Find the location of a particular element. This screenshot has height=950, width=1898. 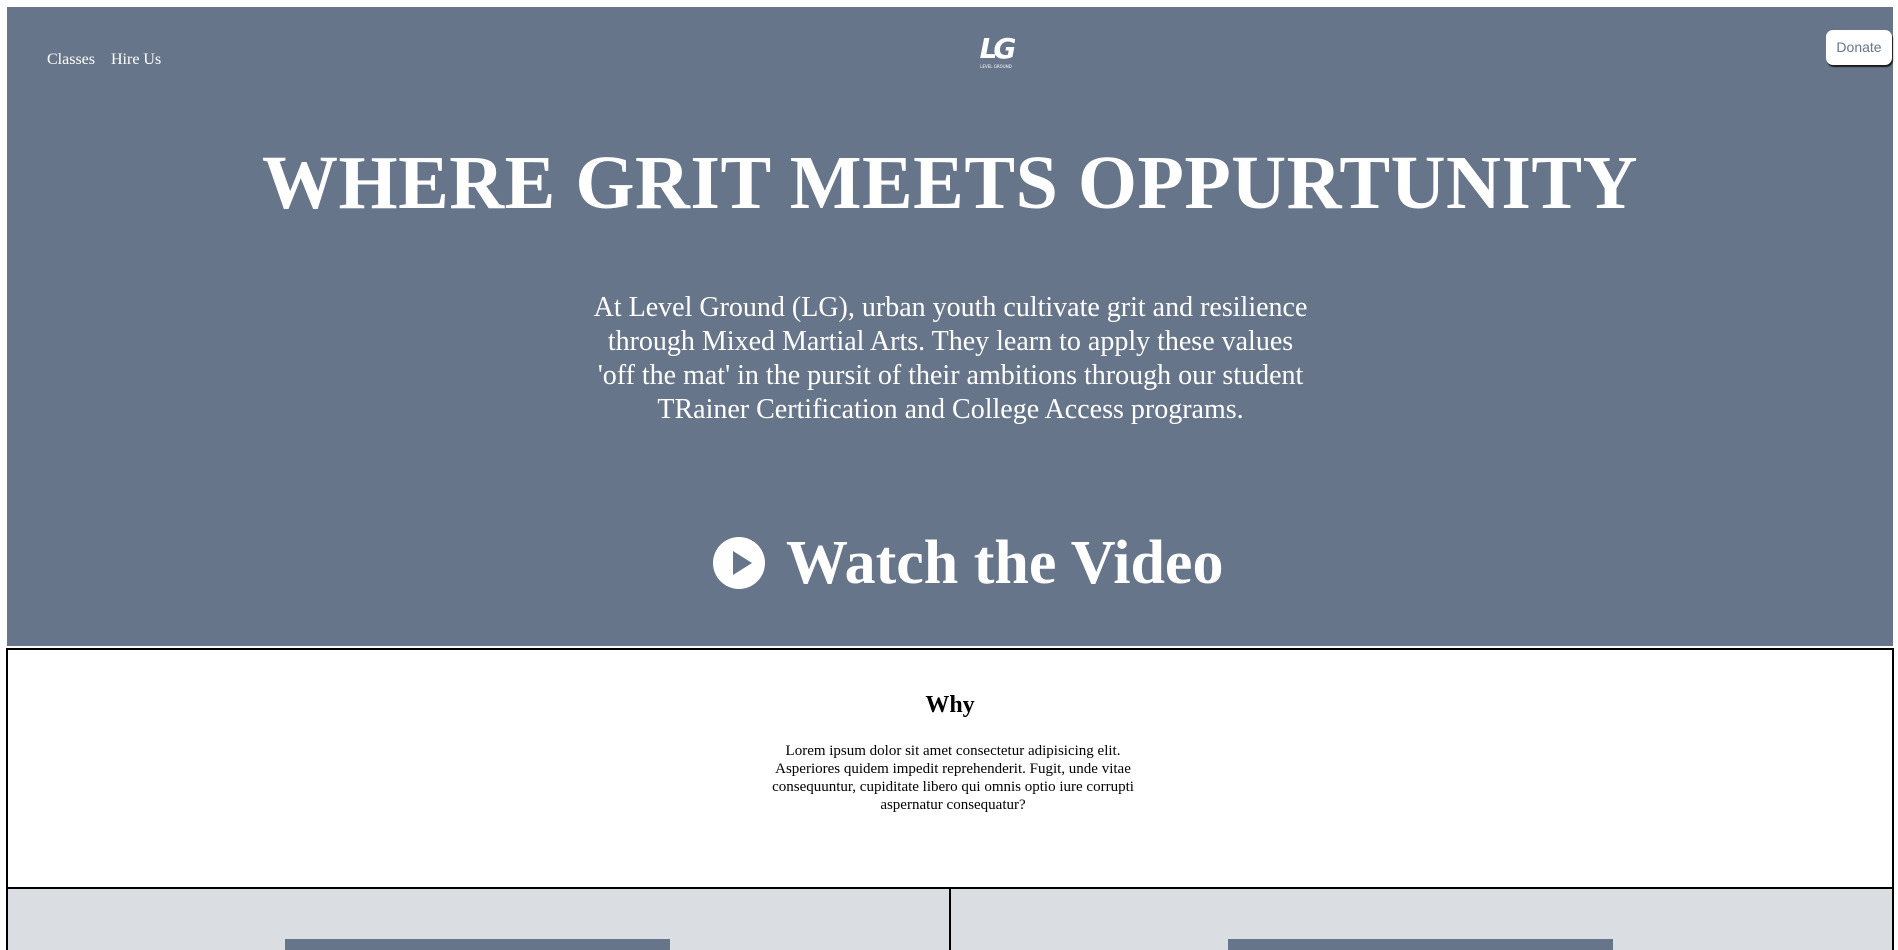

watch-video-link: Watch the Video is located at coordinates (967, 563).